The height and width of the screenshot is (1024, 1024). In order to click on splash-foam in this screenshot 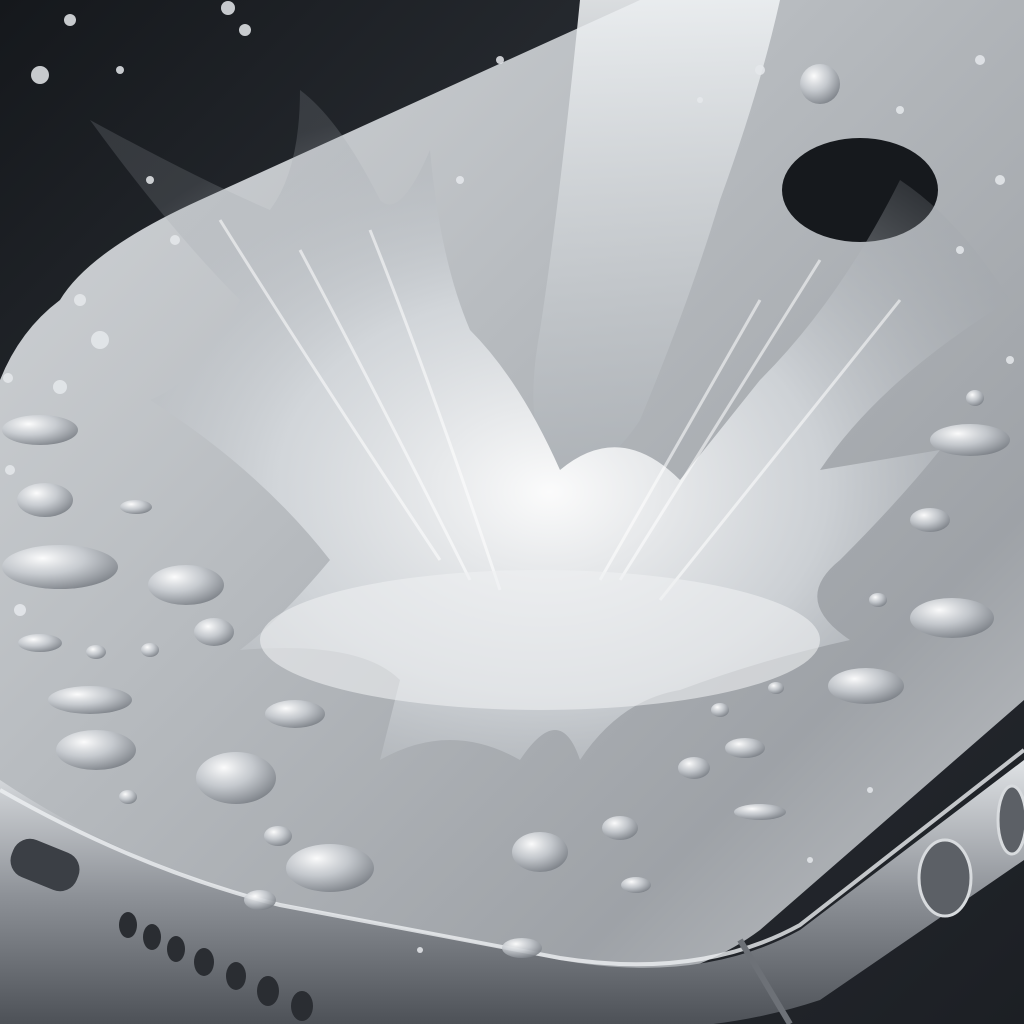, I will do `click(540, 640)`.